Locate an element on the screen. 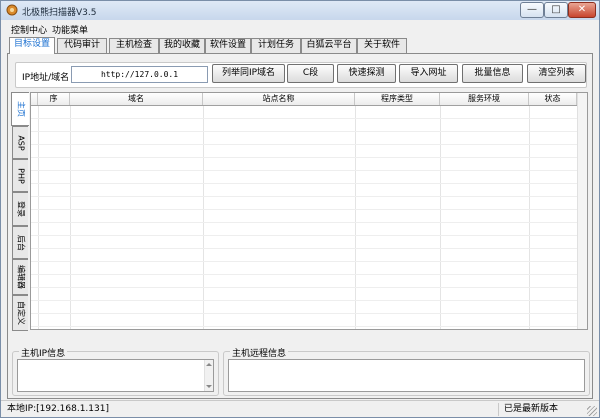  side-tab-strip: 主页 ASP PHP 登录 后台 编辑器 自定义 is located at coordinates (20, 212).